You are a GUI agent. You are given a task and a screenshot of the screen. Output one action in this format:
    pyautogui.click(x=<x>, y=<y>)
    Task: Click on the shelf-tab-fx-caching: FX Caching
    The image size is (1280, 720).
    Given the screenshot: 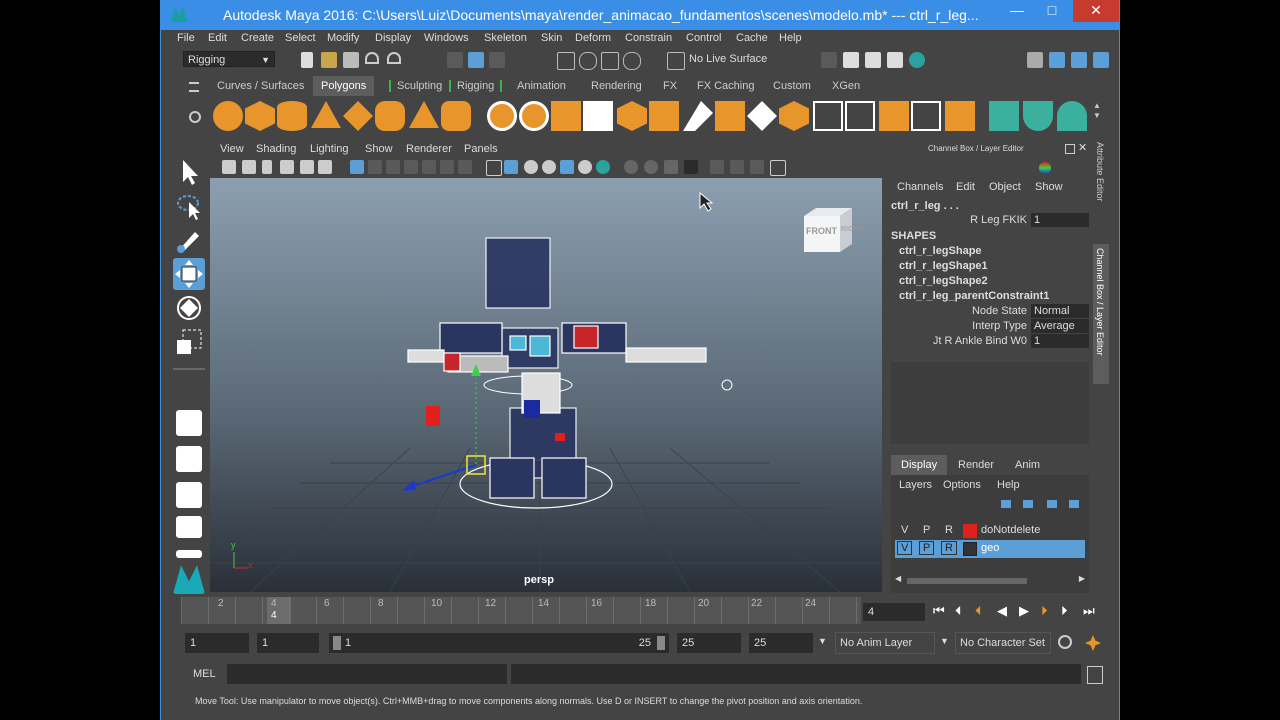 What is the action you would take?
    pyautogui.click(x=725, y=86)
    